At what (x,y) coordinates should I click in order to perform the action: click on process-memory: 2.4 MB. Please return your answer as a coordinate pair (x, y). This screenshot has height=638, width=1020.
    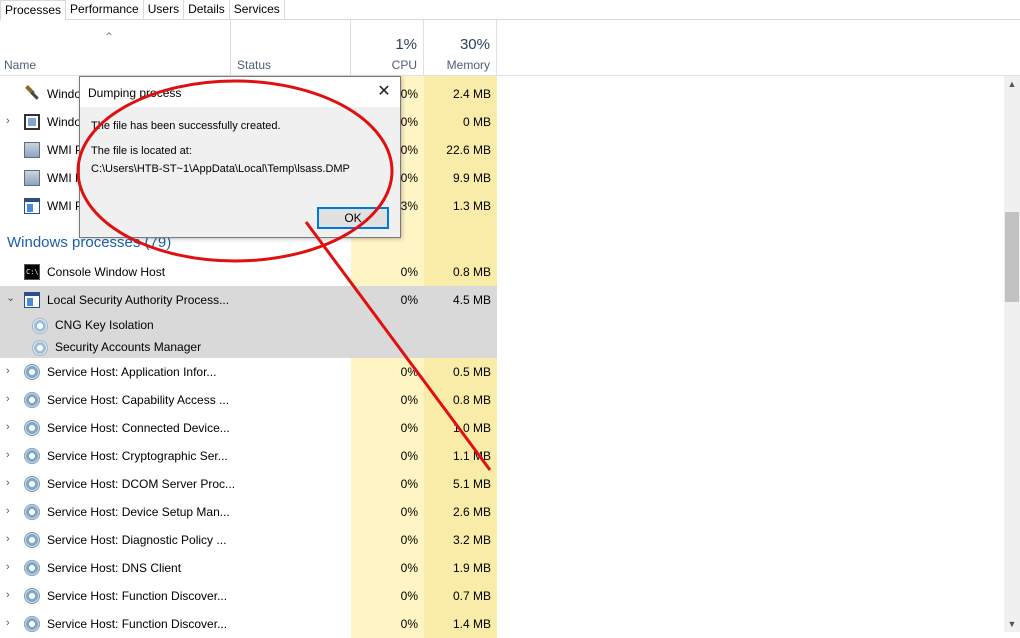
    Looking at the image, I should click on (471, 94).